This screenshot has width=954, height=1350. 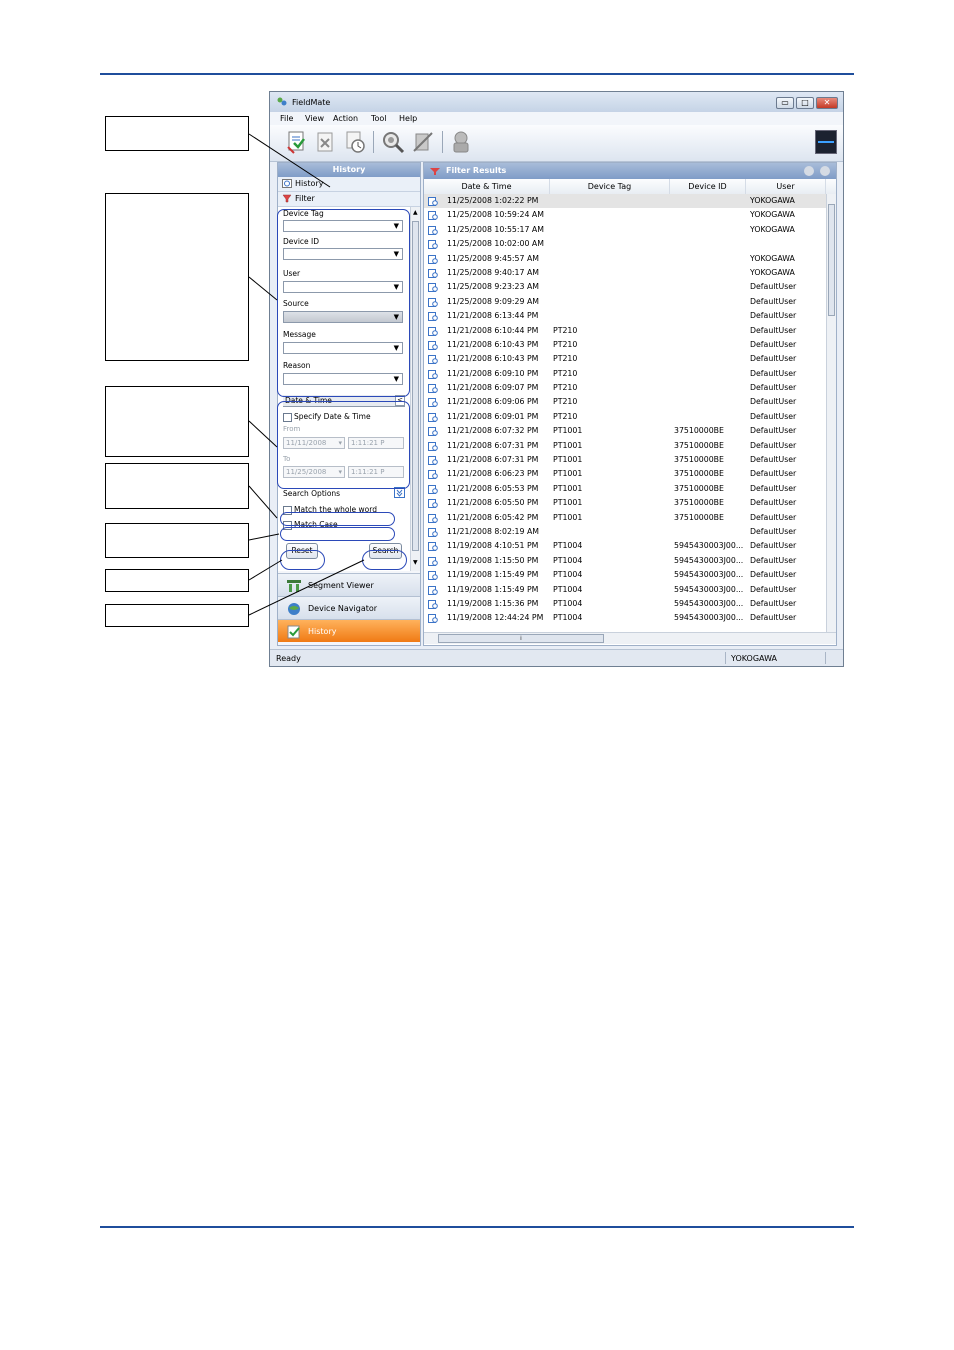 I want to click on status-text: Ready, so click(x=288, y=658).